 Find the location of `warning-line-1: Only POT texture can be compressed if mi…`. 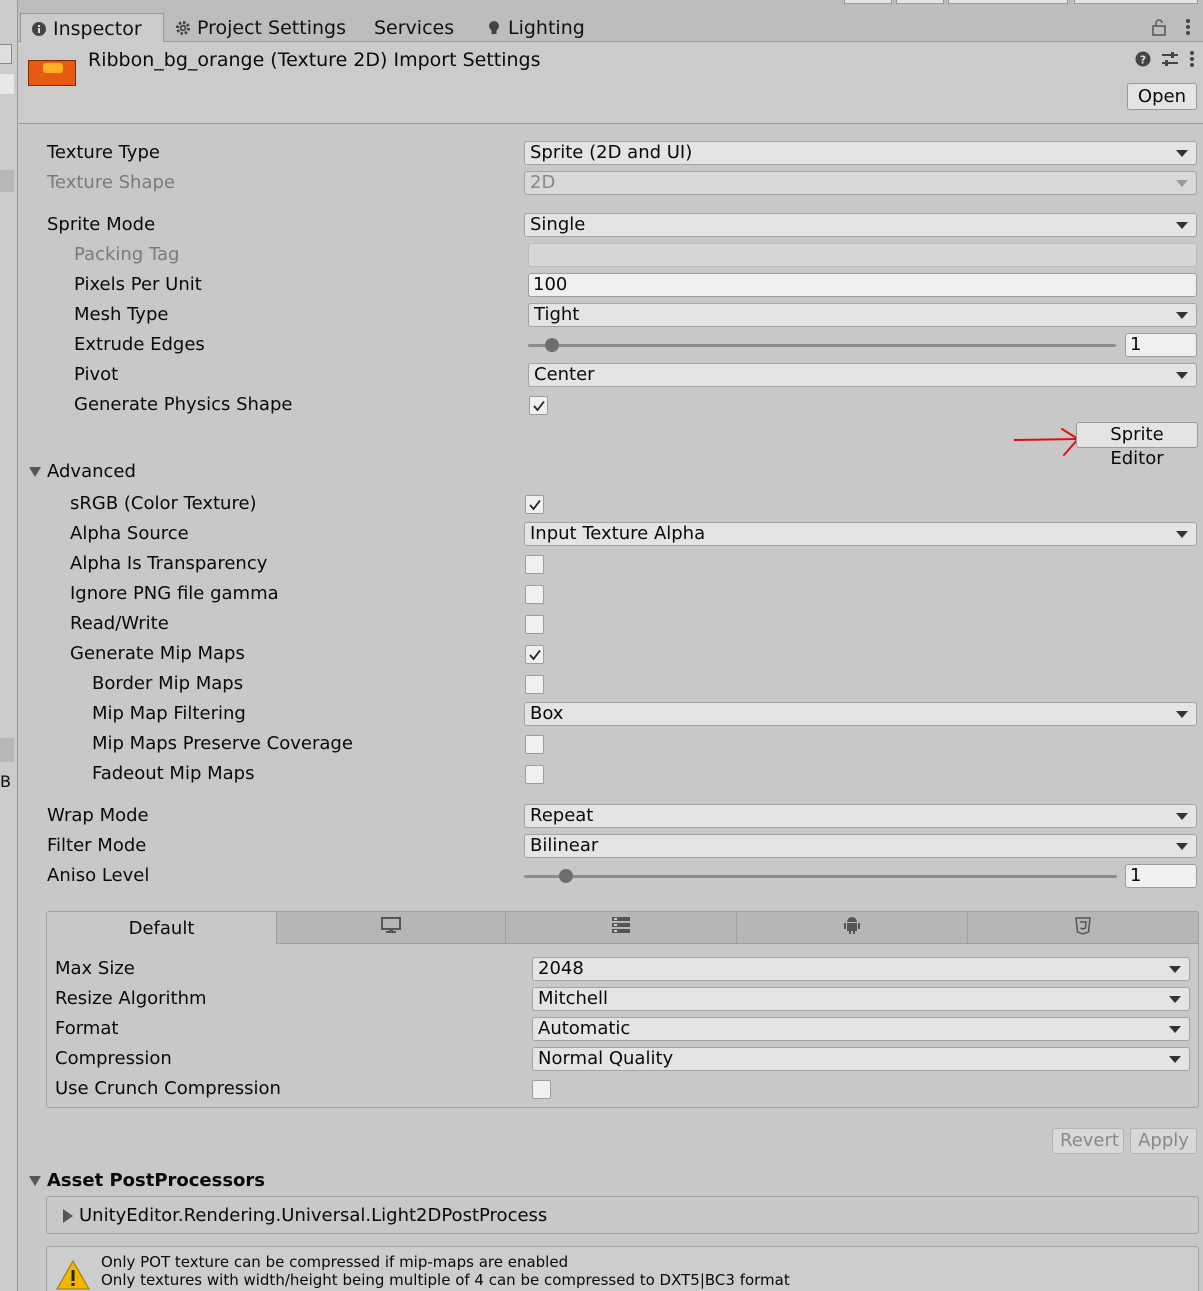

warning-line-1: Only POT texture can be compressed if mi… is located at coordinates (335, 1262).